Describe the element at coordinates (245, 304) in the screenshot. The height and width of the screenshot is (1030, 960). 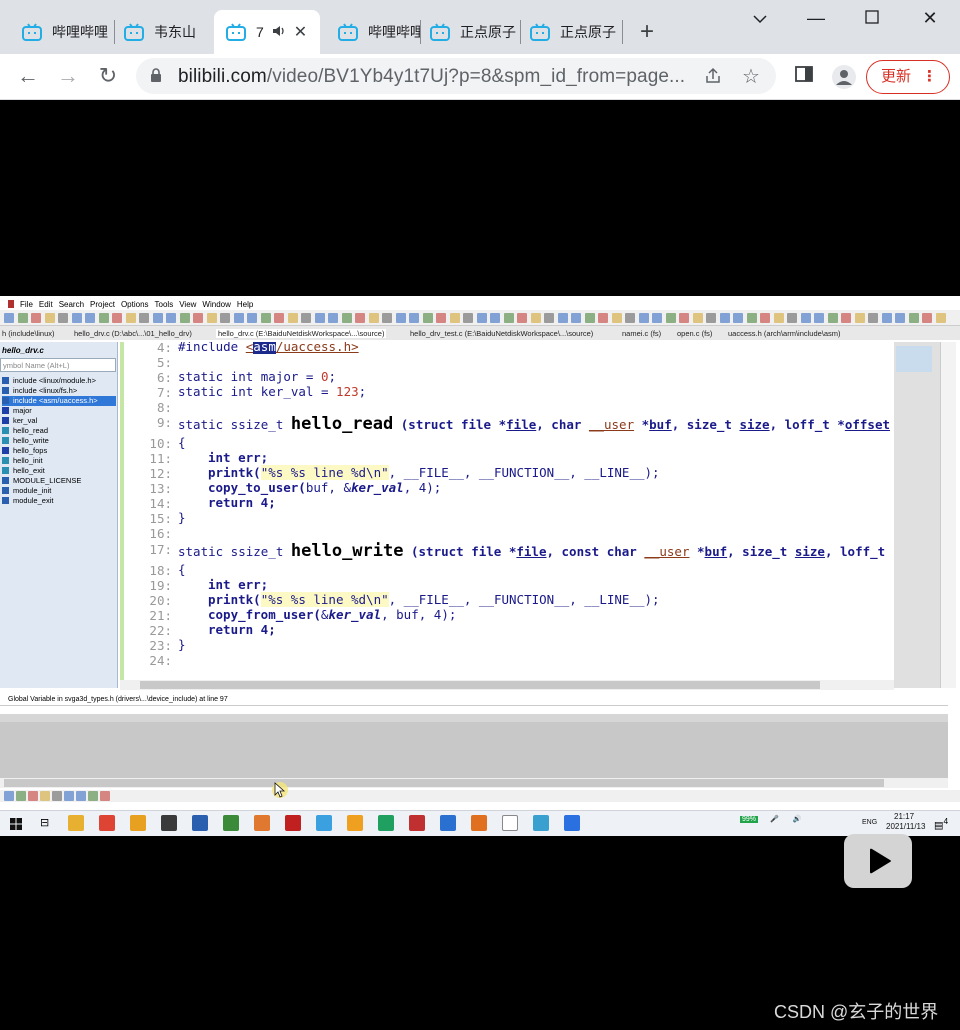
I see `menu-help: Help` at that location.